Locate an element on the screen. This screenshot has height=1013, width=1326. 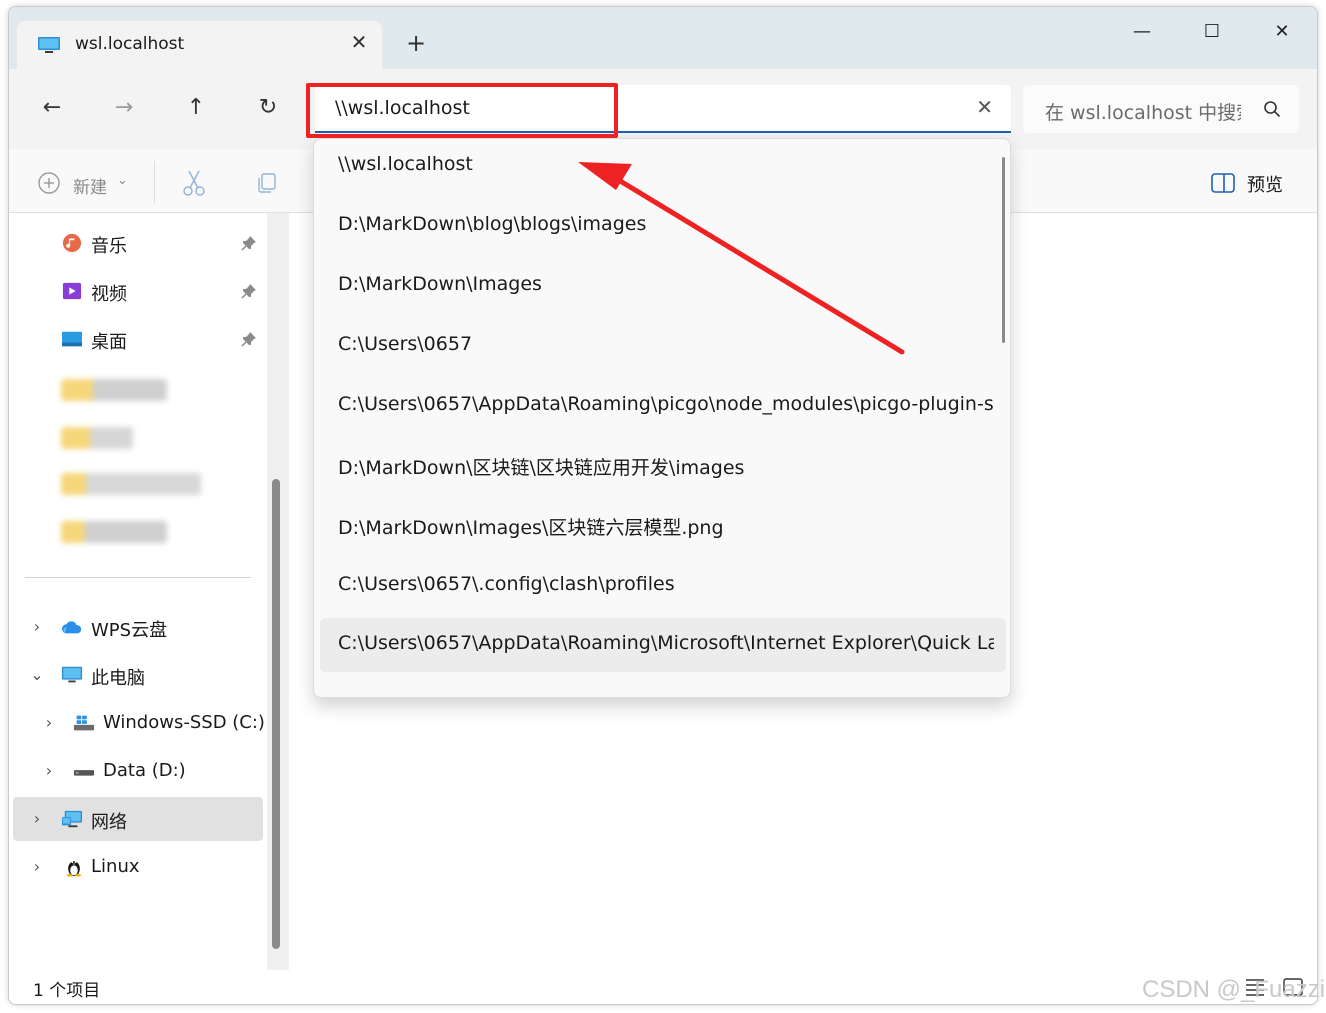
sidebar-item-network: › 网络 is located at coordinates (138, 819).